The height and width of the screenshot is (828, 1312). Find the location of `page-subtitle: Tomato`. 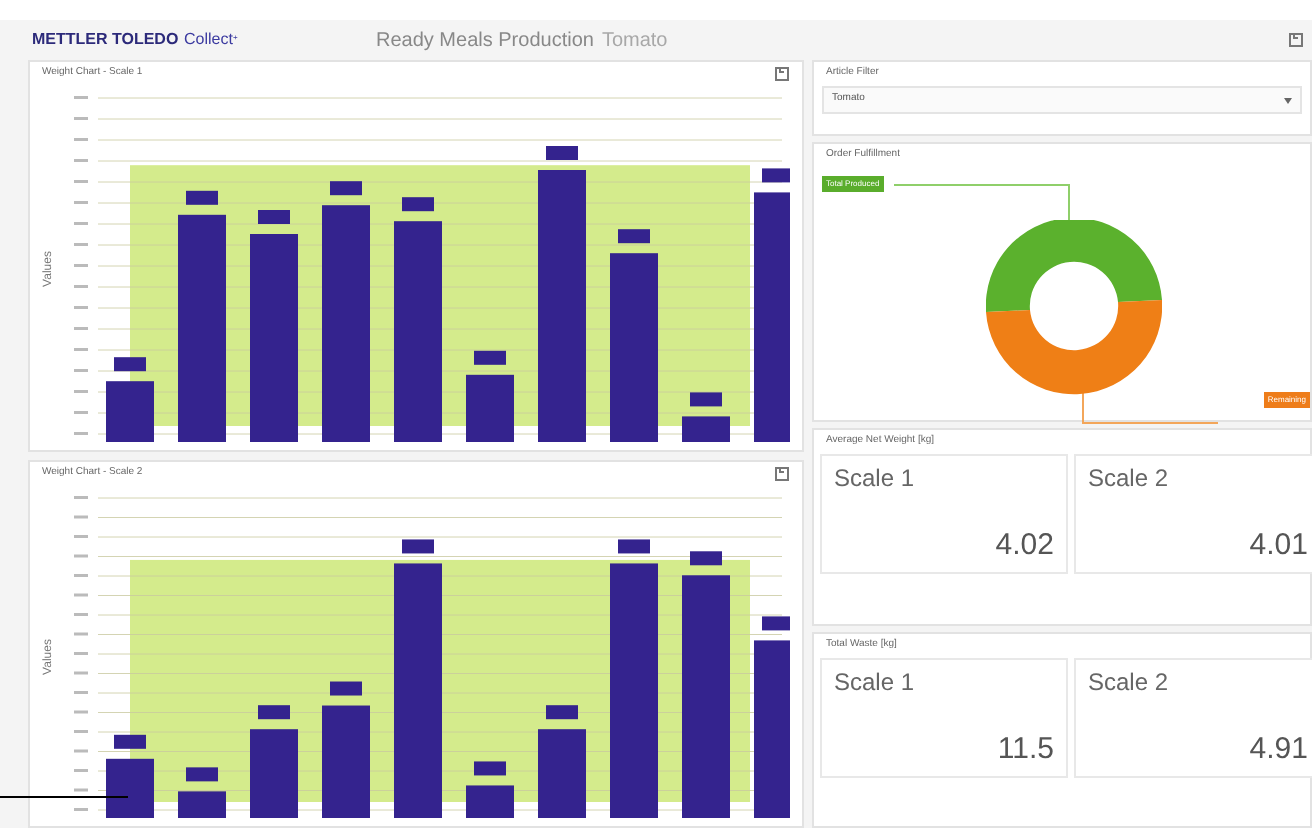

page-subtitle: Tomato is located at coordinates (634, 41).